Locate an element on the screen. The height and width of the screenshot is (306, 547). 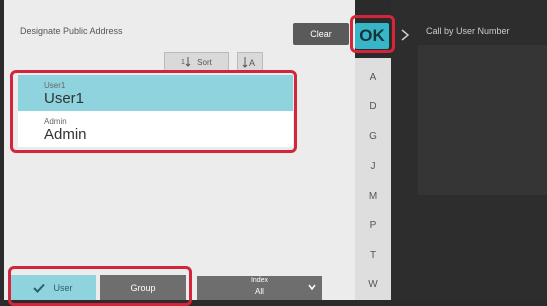
az-sort-icon: A is located at coordinates (248, 62).